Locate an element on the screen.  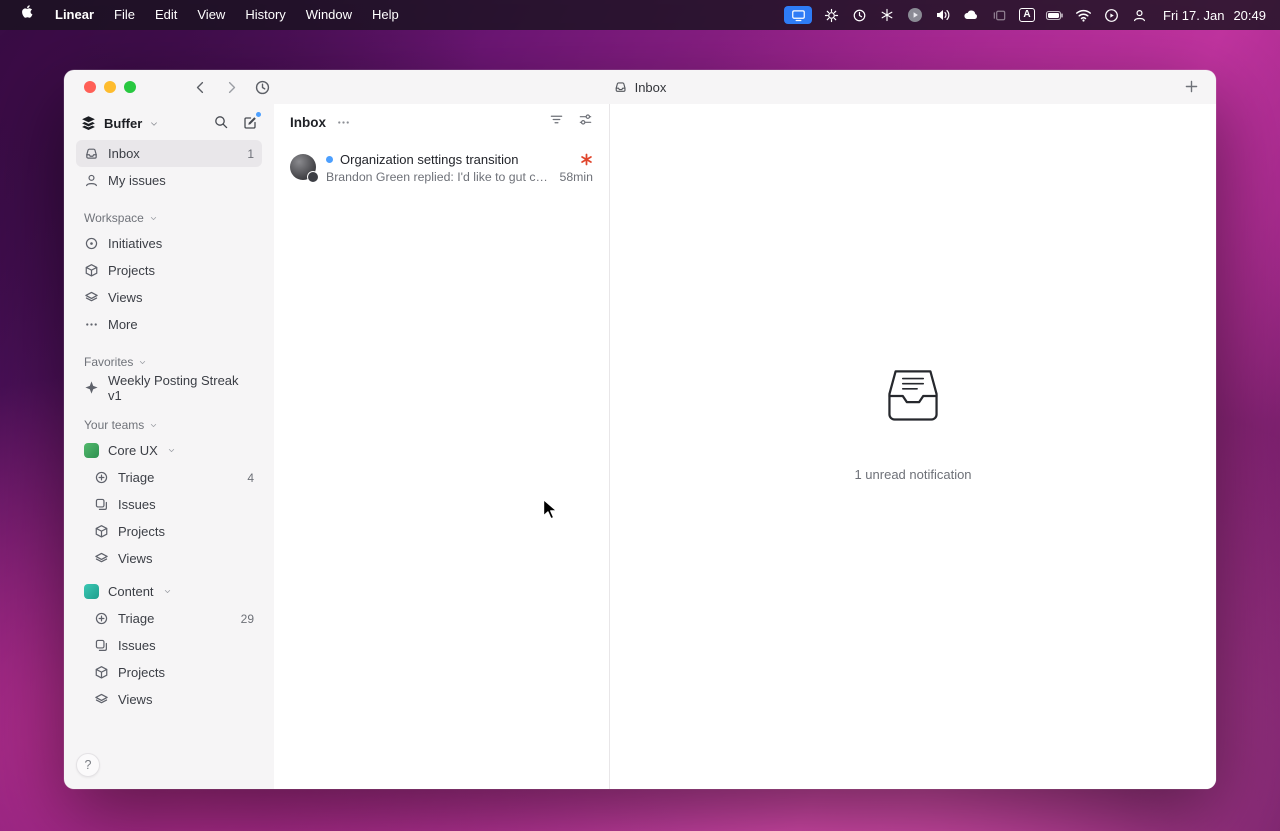
menubar-clock: Fri 17. Jan 20:49 is located at coordinates (1214, 15).